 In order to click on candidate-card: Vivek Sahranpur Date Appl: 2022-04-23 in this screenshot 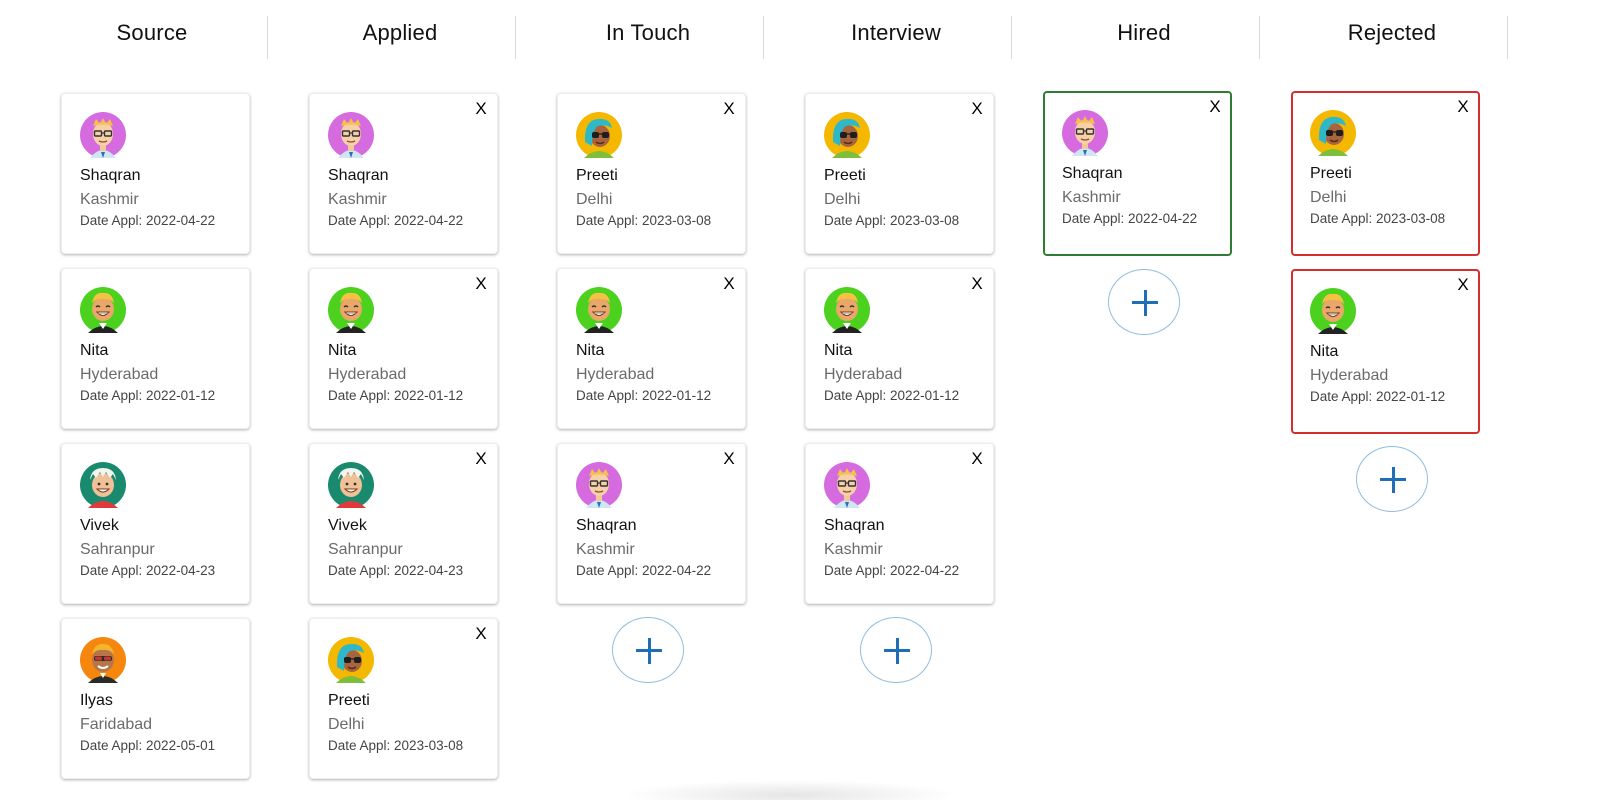, I will do `click(155, 523)`.